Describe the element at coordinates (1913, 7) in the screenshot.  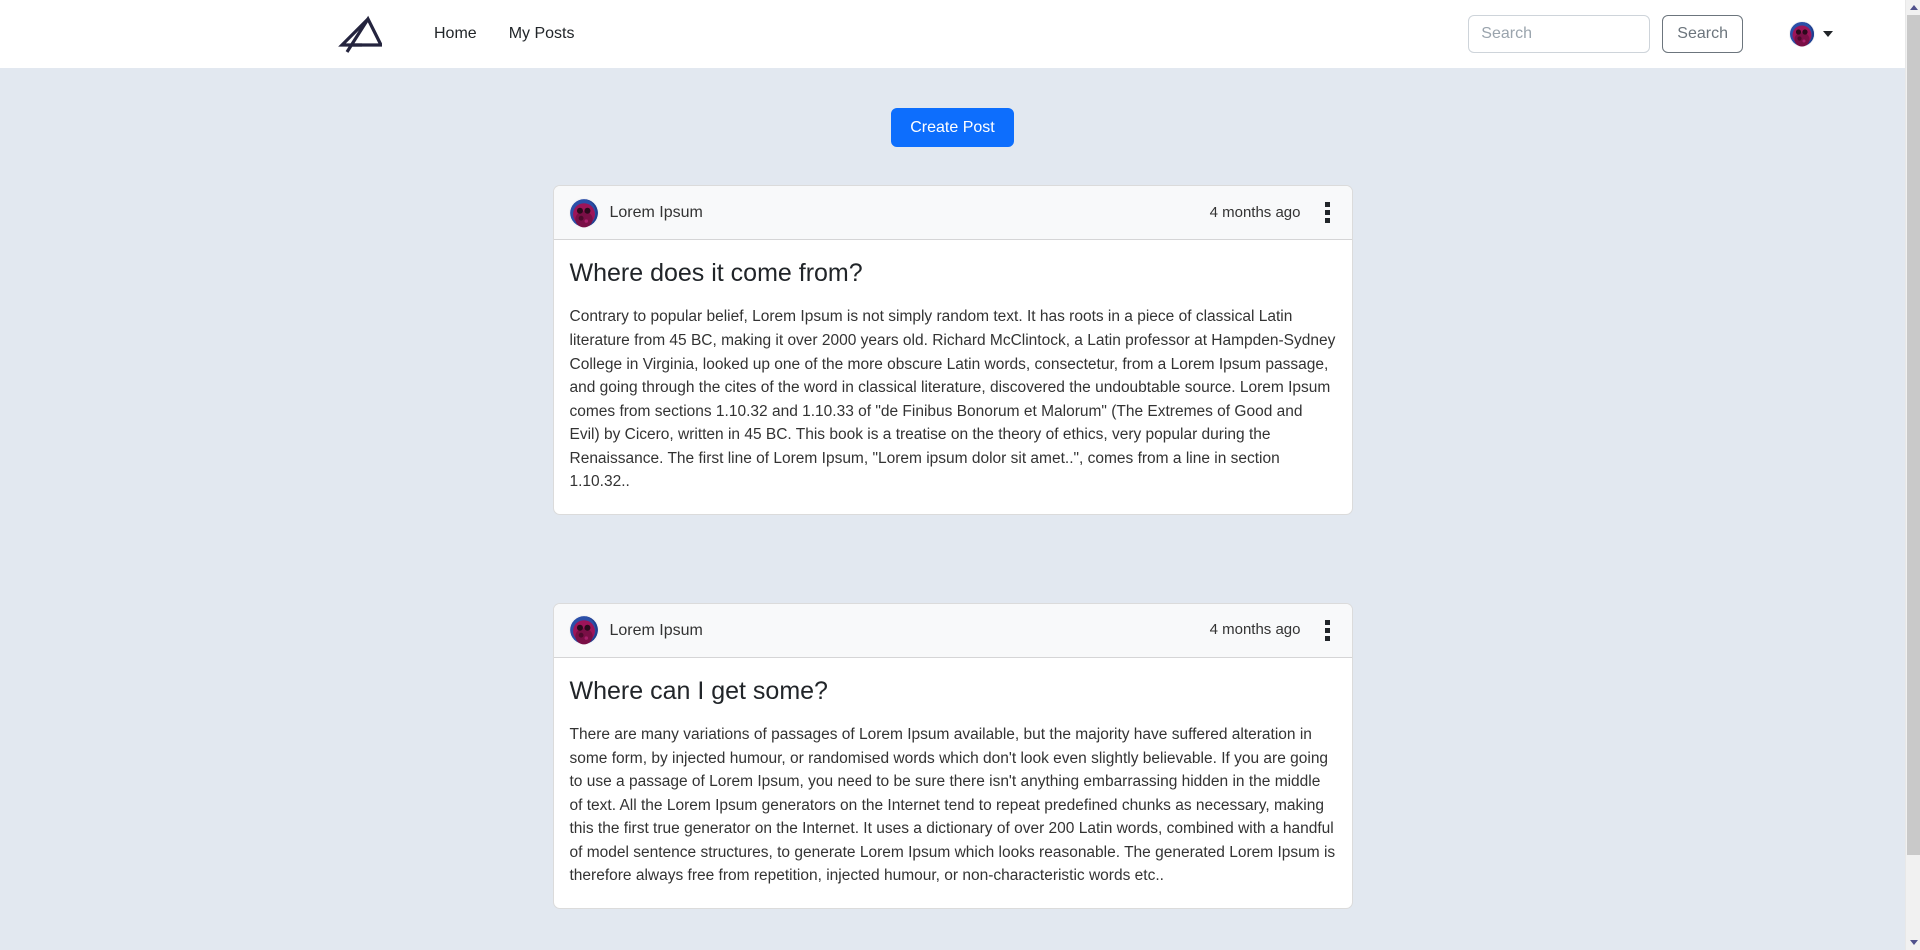
I see `scroll-up-arrow-icon` at that location.